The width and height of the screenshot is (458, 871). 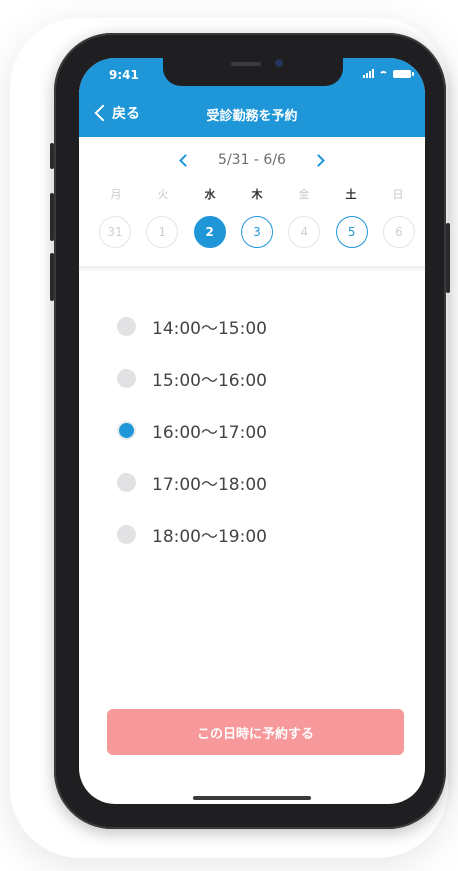 I want to click on weekday-label: 土, so click(x=351, y=194).